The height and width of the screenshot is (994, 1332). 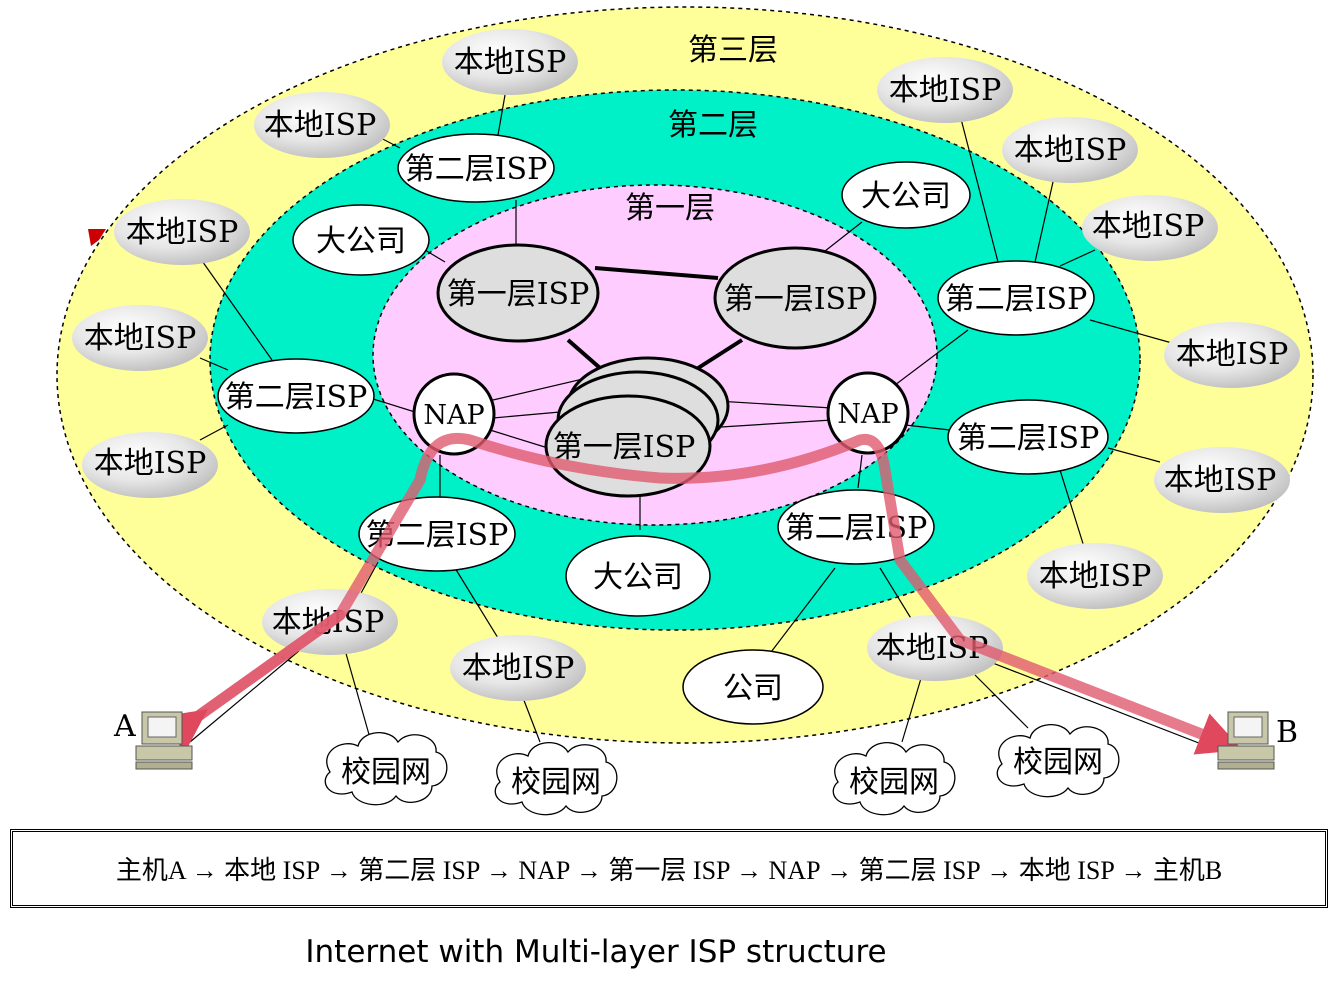 I want to click on svg-text: 公司, so click(x=753, y=688).